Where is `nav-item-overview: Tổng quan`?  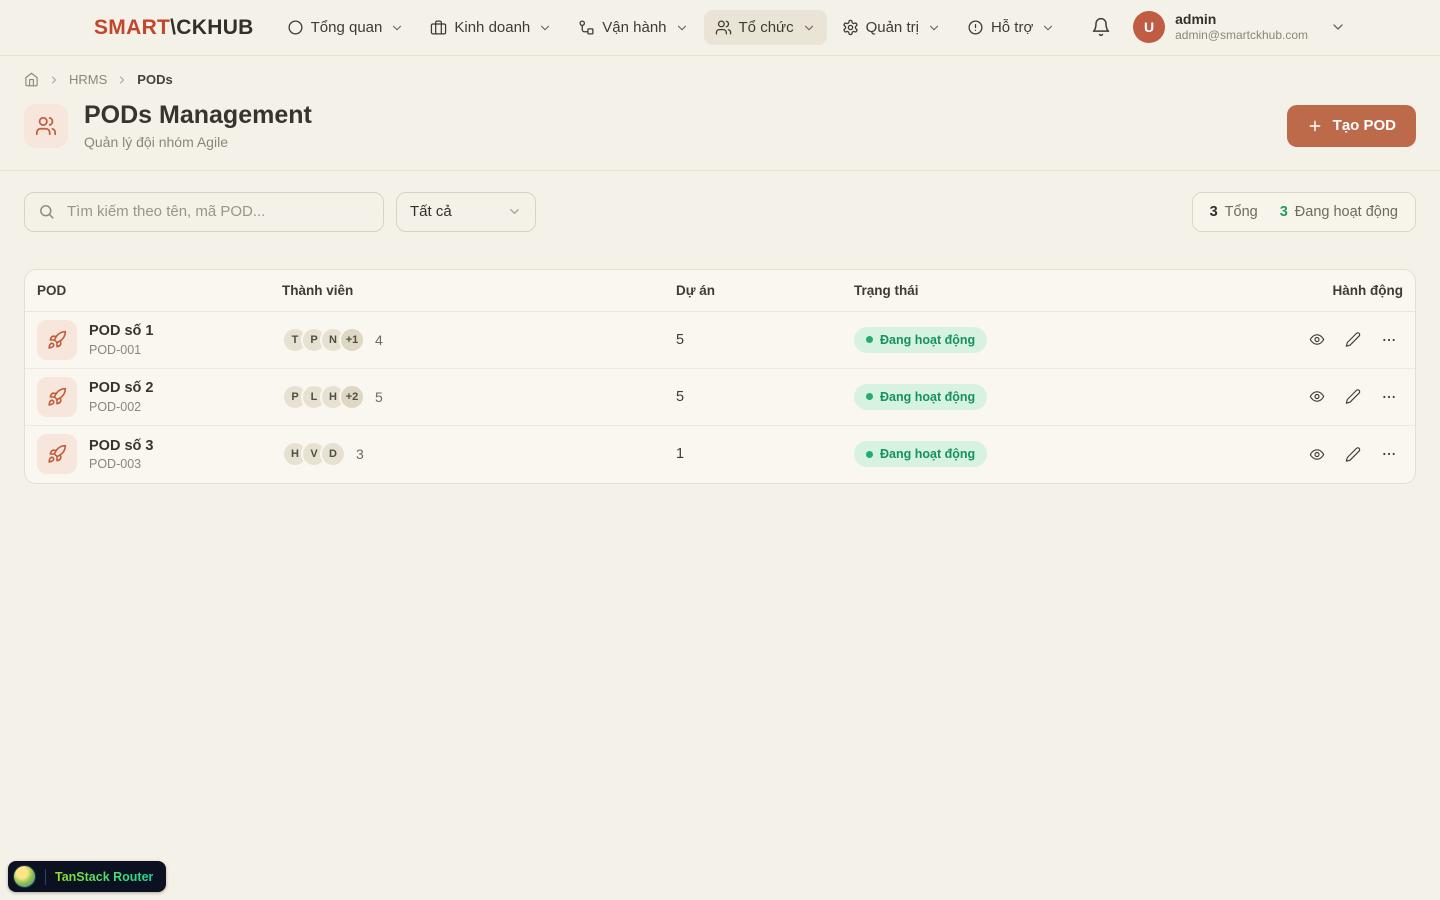
nav-item-overview: Tổng quan is located at coordinates (346, 27).